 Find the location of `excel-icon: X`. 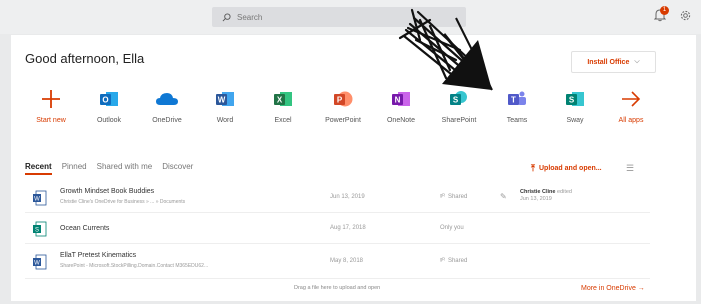

excel-icon: X is located at coordinates (283, 99).